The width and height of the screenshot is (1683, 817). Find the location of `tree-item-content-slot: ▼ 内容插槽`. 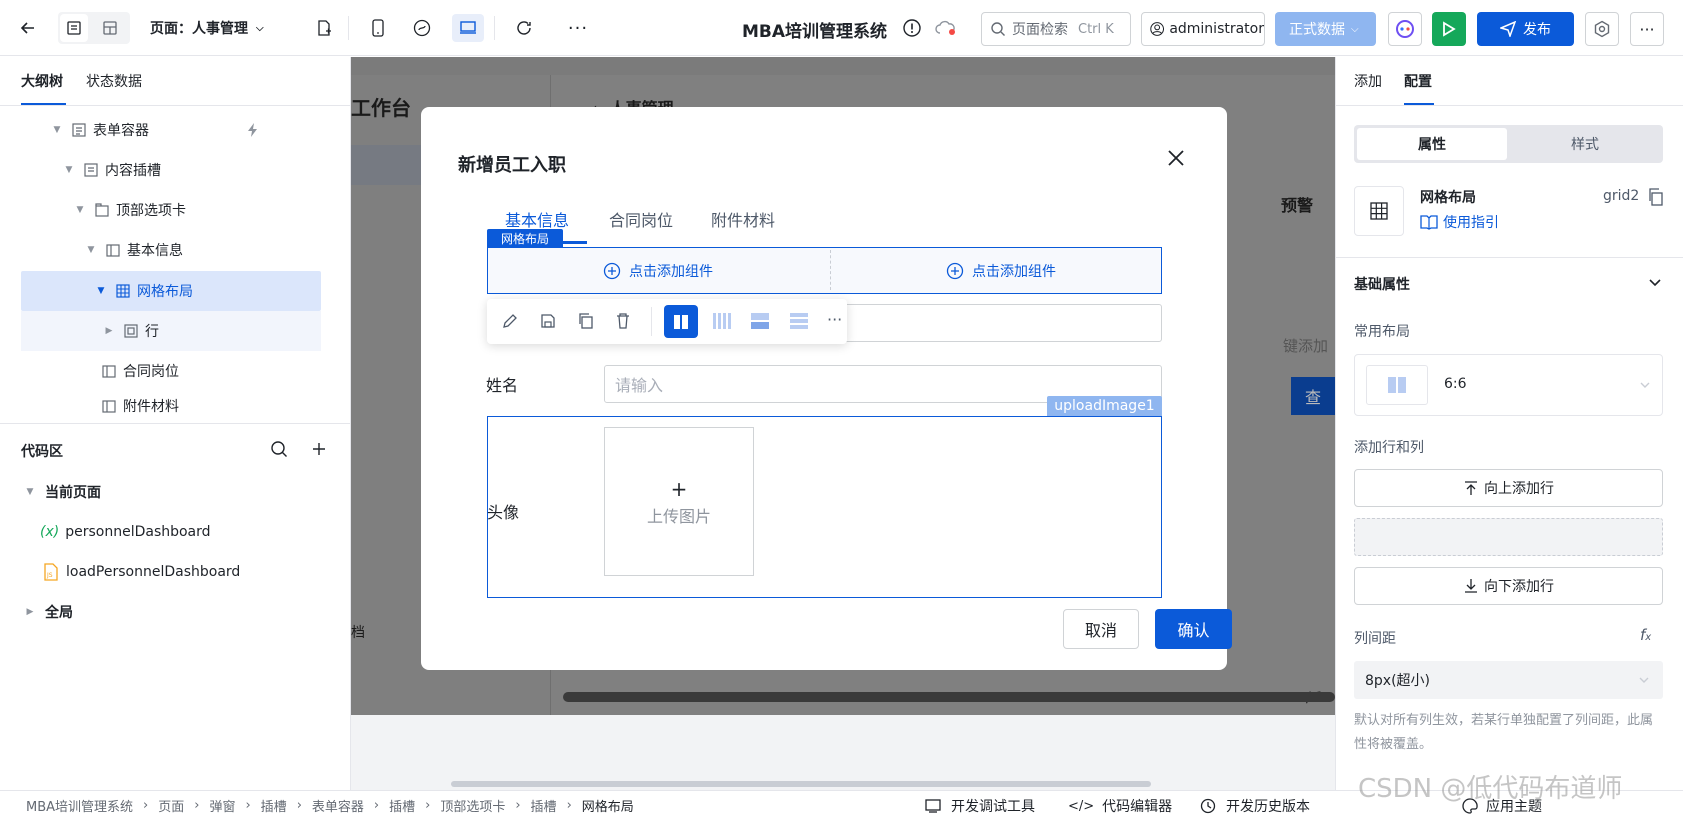

tree-item-content-slot: ▼ 内容插槽 is located at coordinates (112, 170).